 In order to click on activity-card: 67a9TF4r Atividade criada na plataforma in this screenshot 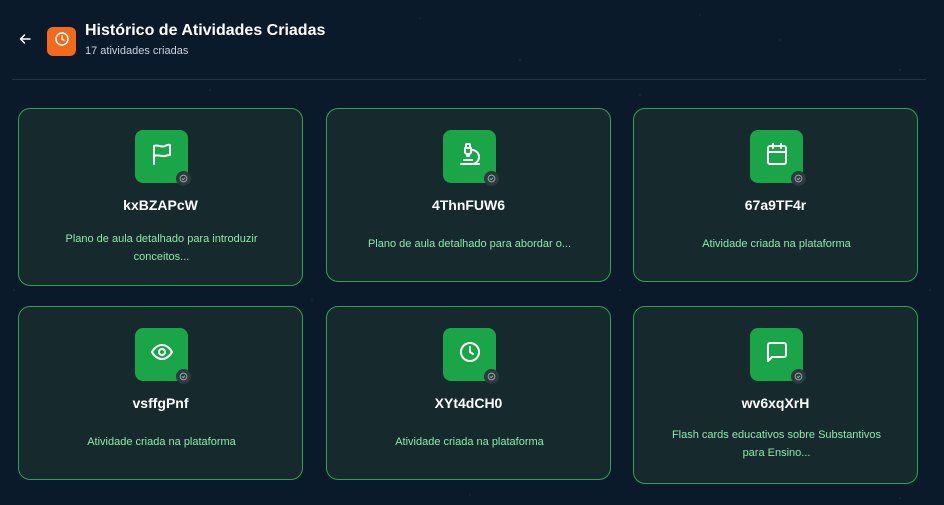, I will do `click(775, 195)`.